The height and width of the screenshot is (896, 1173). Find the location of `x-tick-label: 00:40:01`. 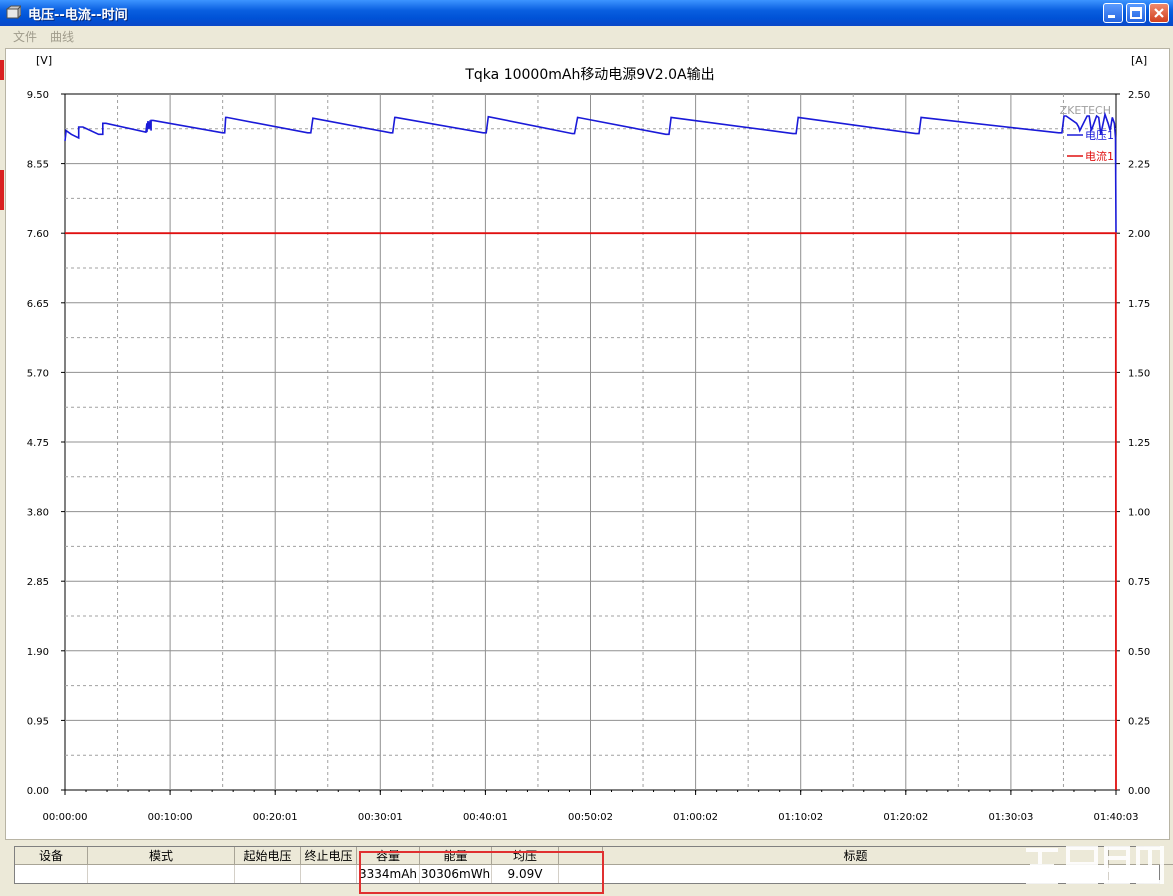

x-tick-label: 00:40:01 is located at coordinates (485, 817).